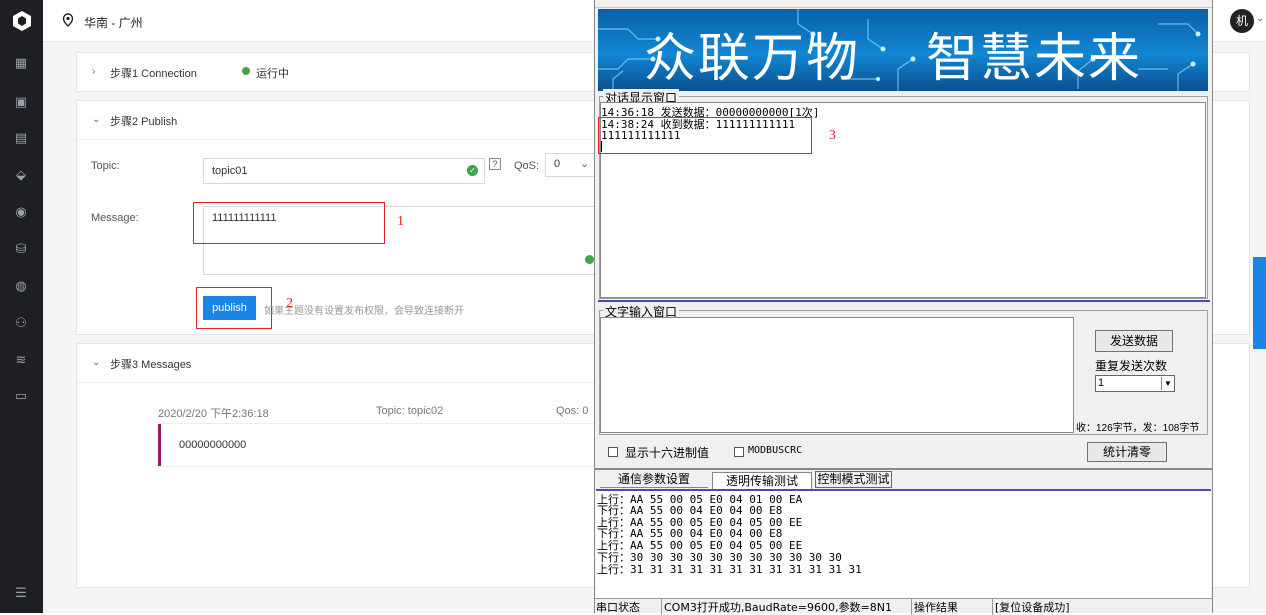  What do you see at coordinates (903, 50) in the screenshot?
I see `banner-image: 众联万物 智慧未来` at bounding box center [903, 50].